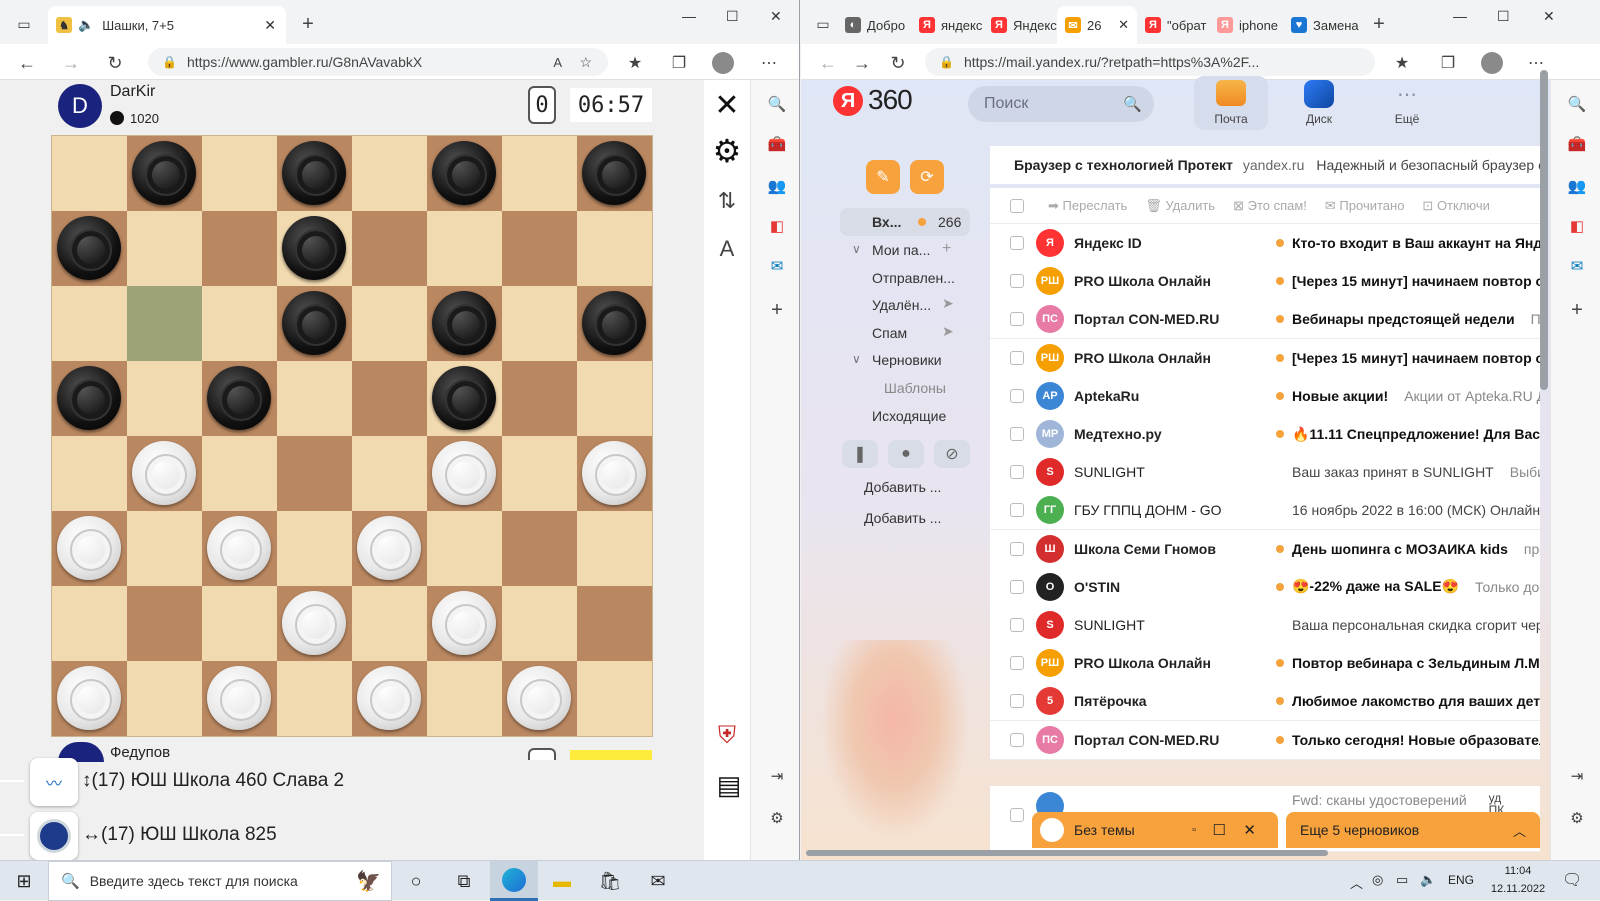  I want to click on search-icon: 🔍, so click(777, 104).